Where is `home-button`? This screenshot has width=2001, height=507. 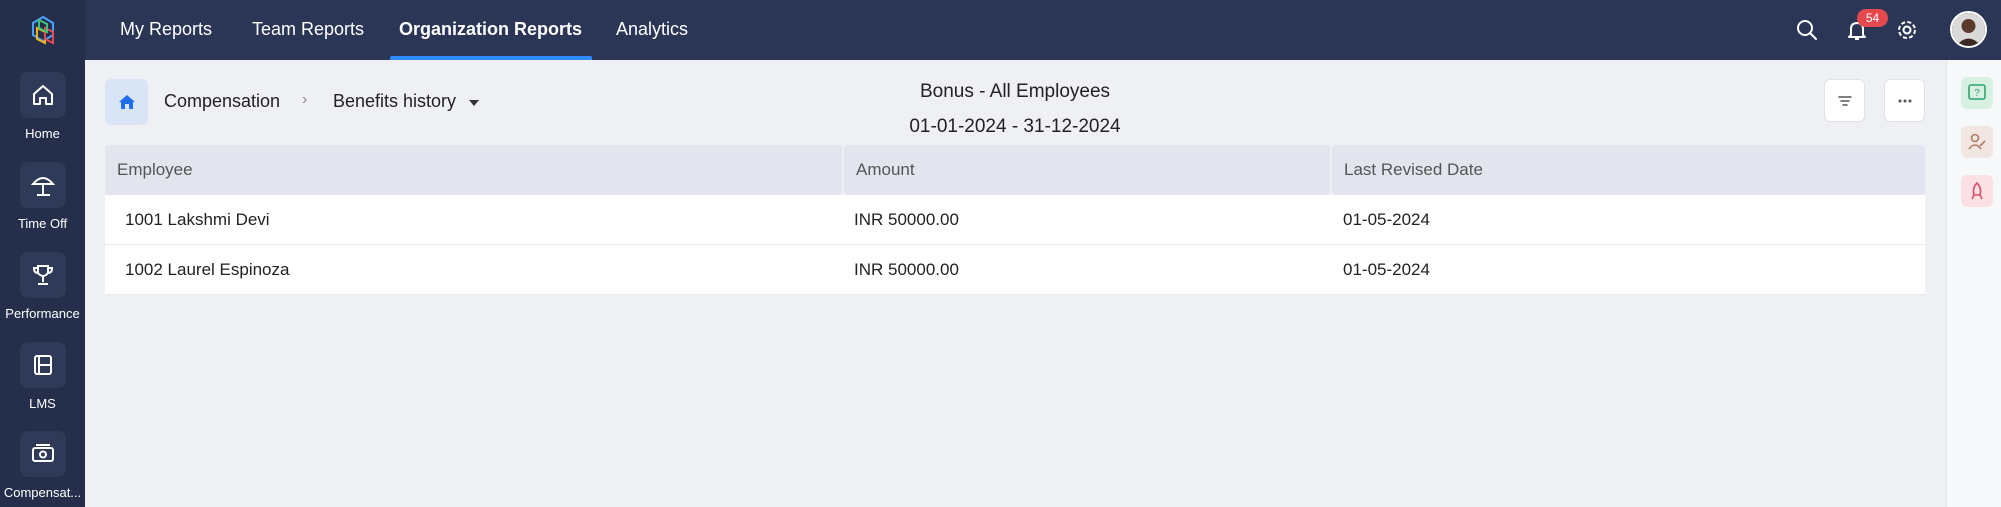 home-button is located at coordinates (126, 102).